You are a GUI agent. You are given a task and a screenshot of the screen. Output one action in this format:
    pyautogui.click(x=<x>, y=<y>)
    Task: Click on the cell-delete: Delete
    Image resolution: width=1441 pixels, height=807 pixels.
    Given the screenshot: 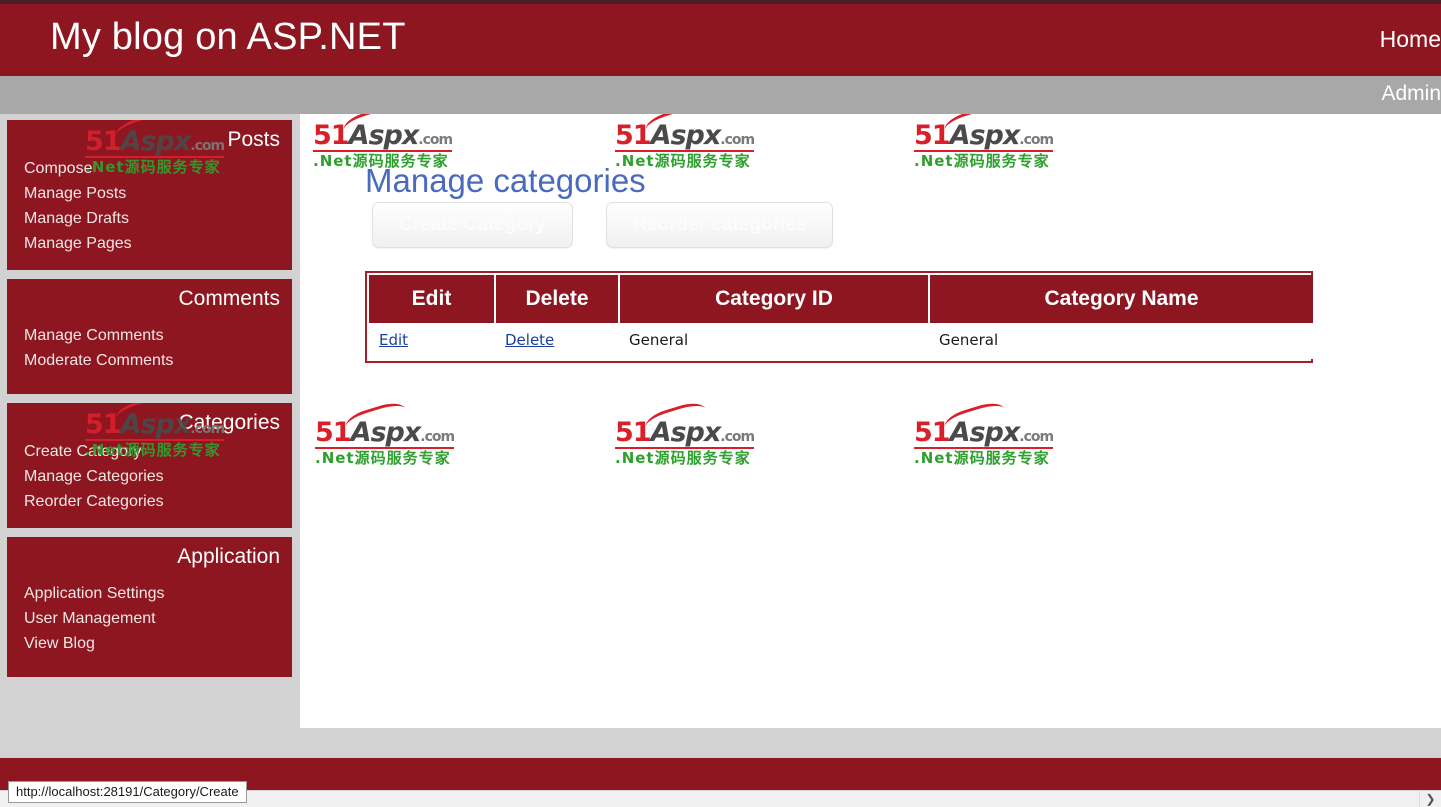 What is the action you would take?
    pyautogui.click(x=557, y=341)
    